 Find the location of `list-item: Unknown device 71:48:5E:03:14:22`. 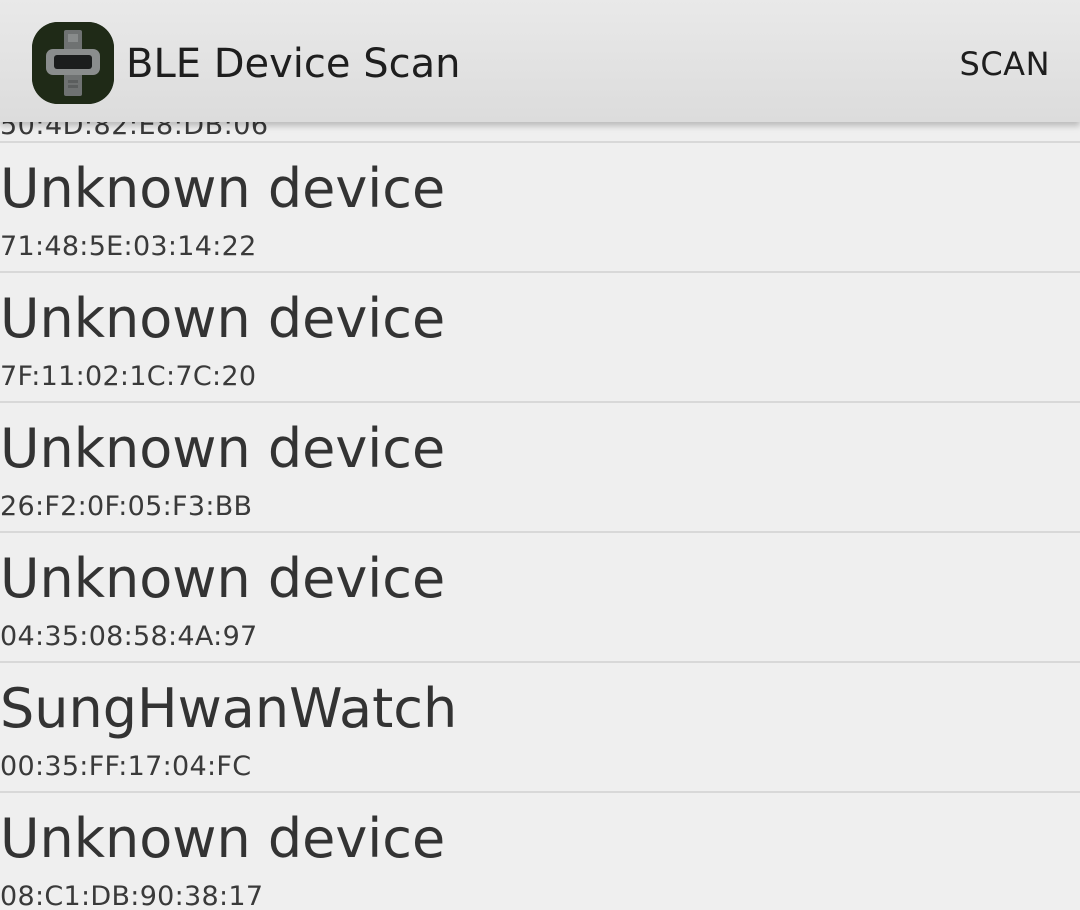

list-item: Unknown device 71:48:5E:03:14:22 is located at coordinates (540, 208).